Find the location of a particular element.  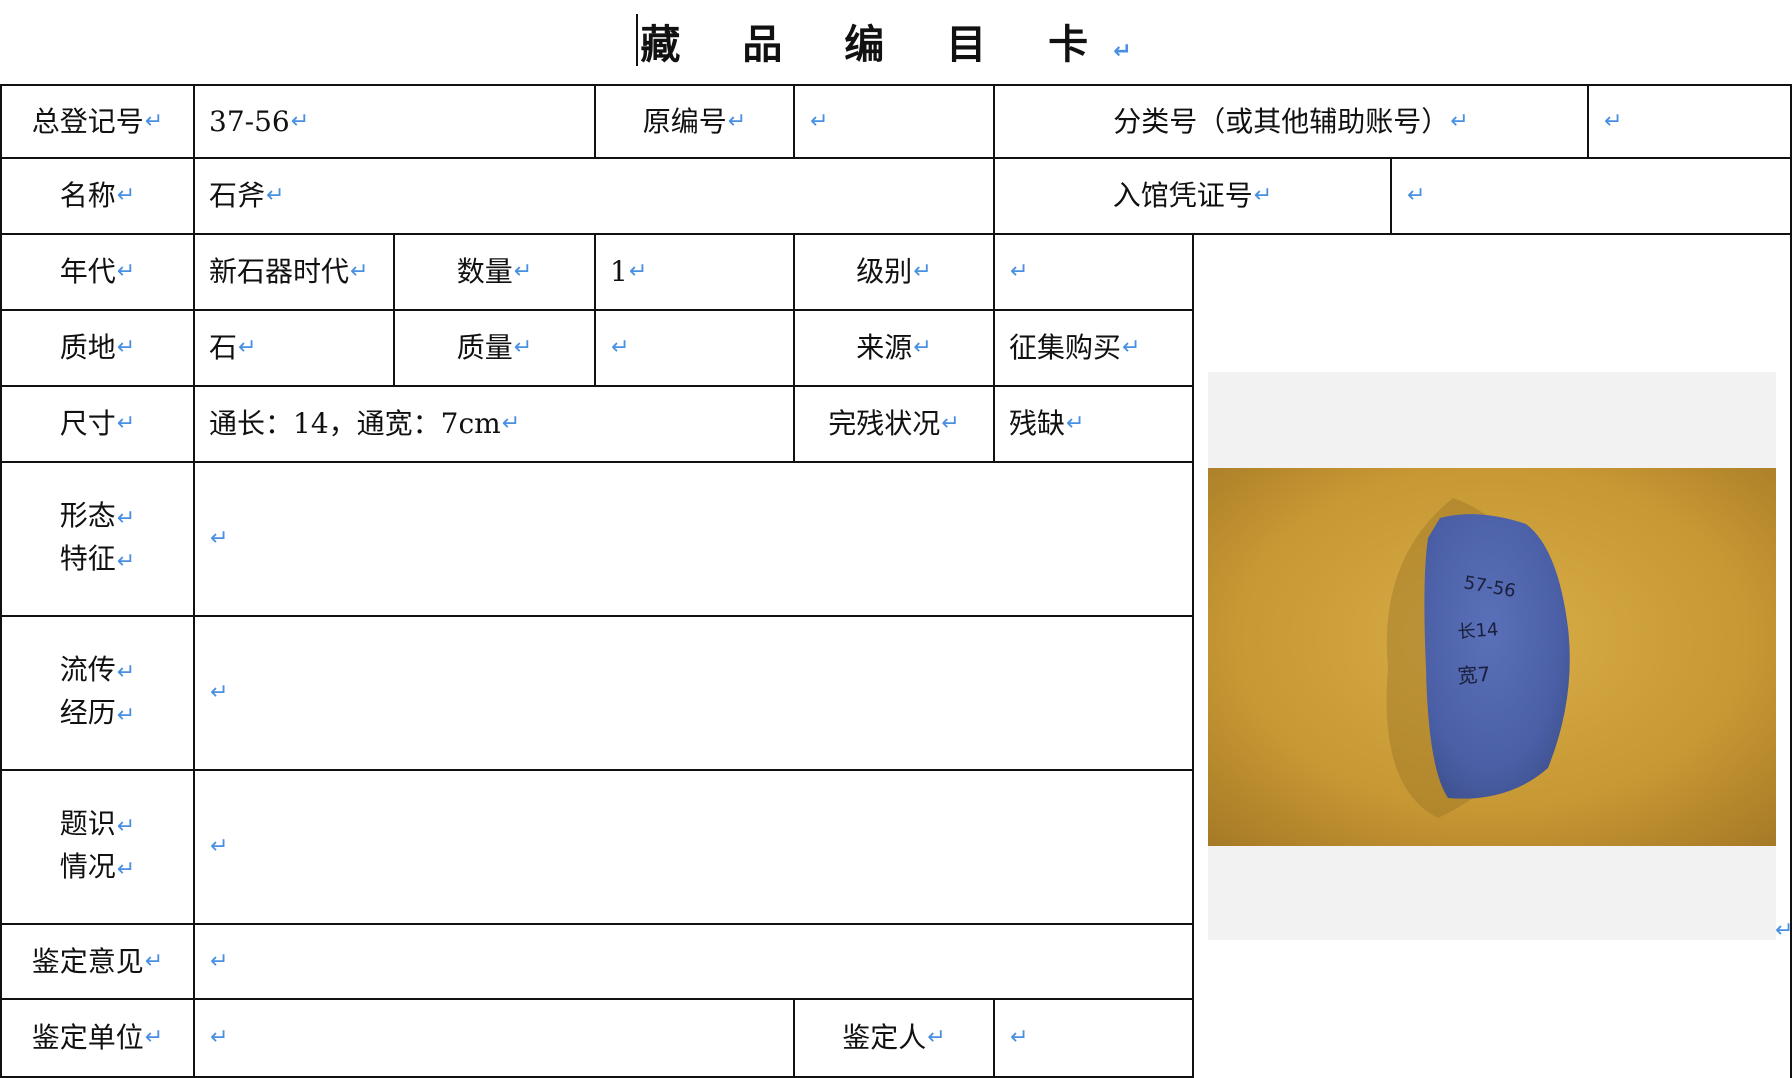

grade-label: 级别 ↵ is located at coordinates (894, 272).